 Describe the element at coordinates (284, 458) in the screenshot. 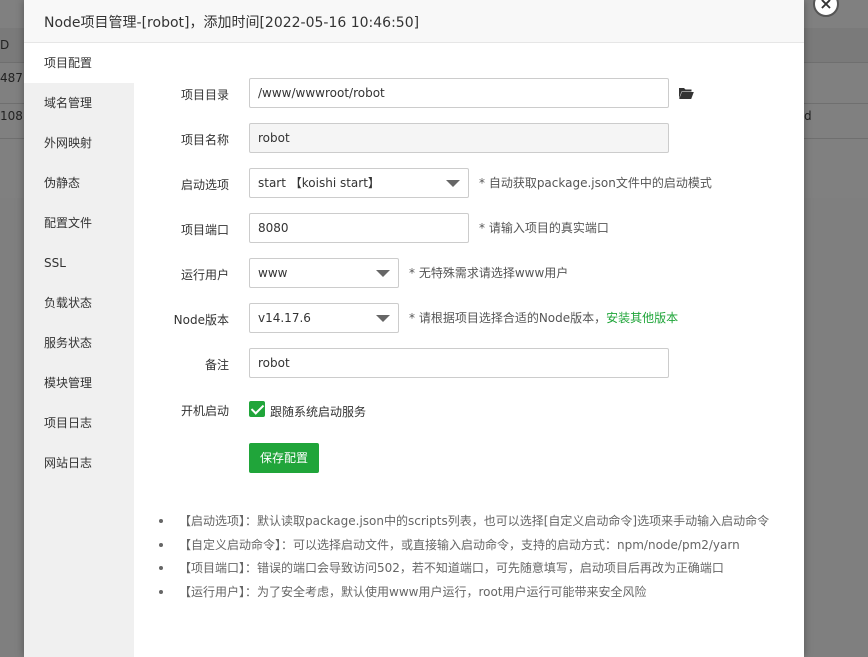

I see `save-config-button: 保存配置` at that location.